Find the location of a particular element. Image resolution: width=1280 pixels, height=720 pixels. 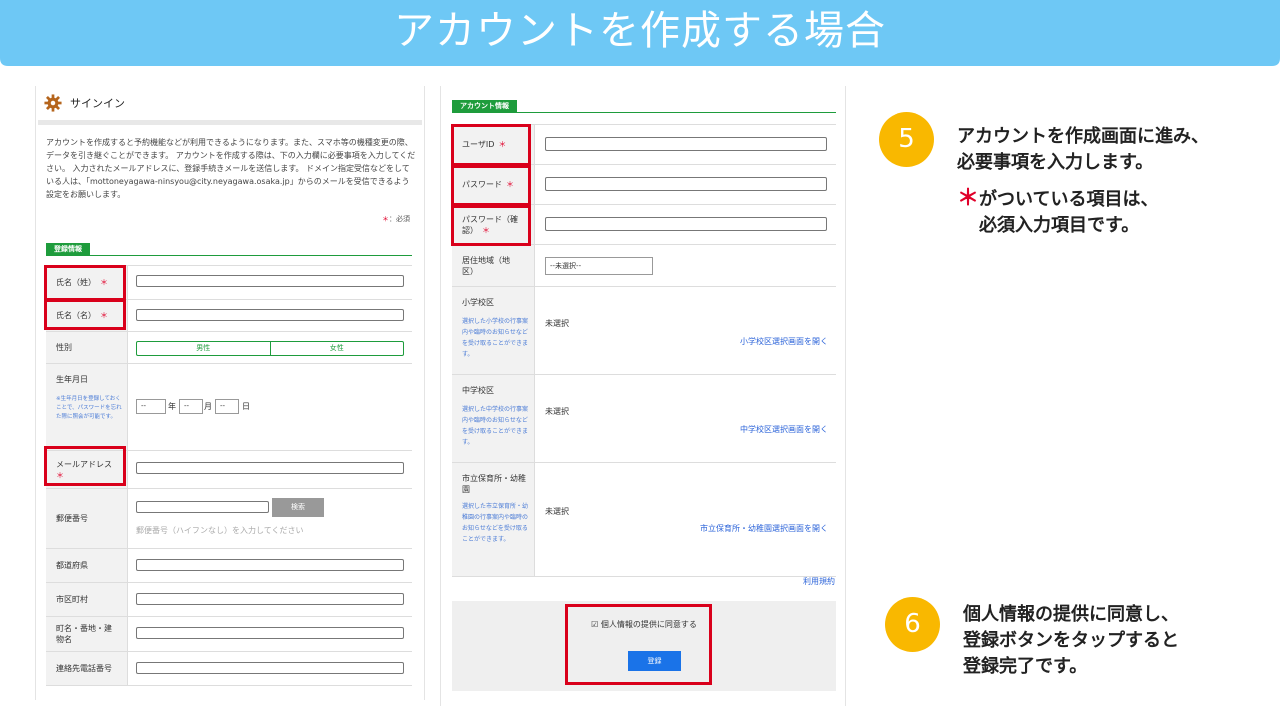

elementary-note: 選択した小学校の行事案内や臨時のお知らせなどを受け取ることができます。 is located at coordinates (495, 338).